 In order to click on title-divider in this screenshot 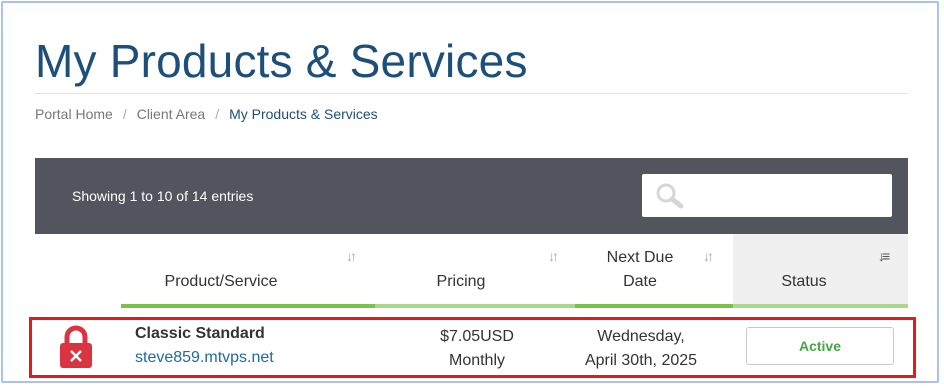, I will do `click(471, 93)`.